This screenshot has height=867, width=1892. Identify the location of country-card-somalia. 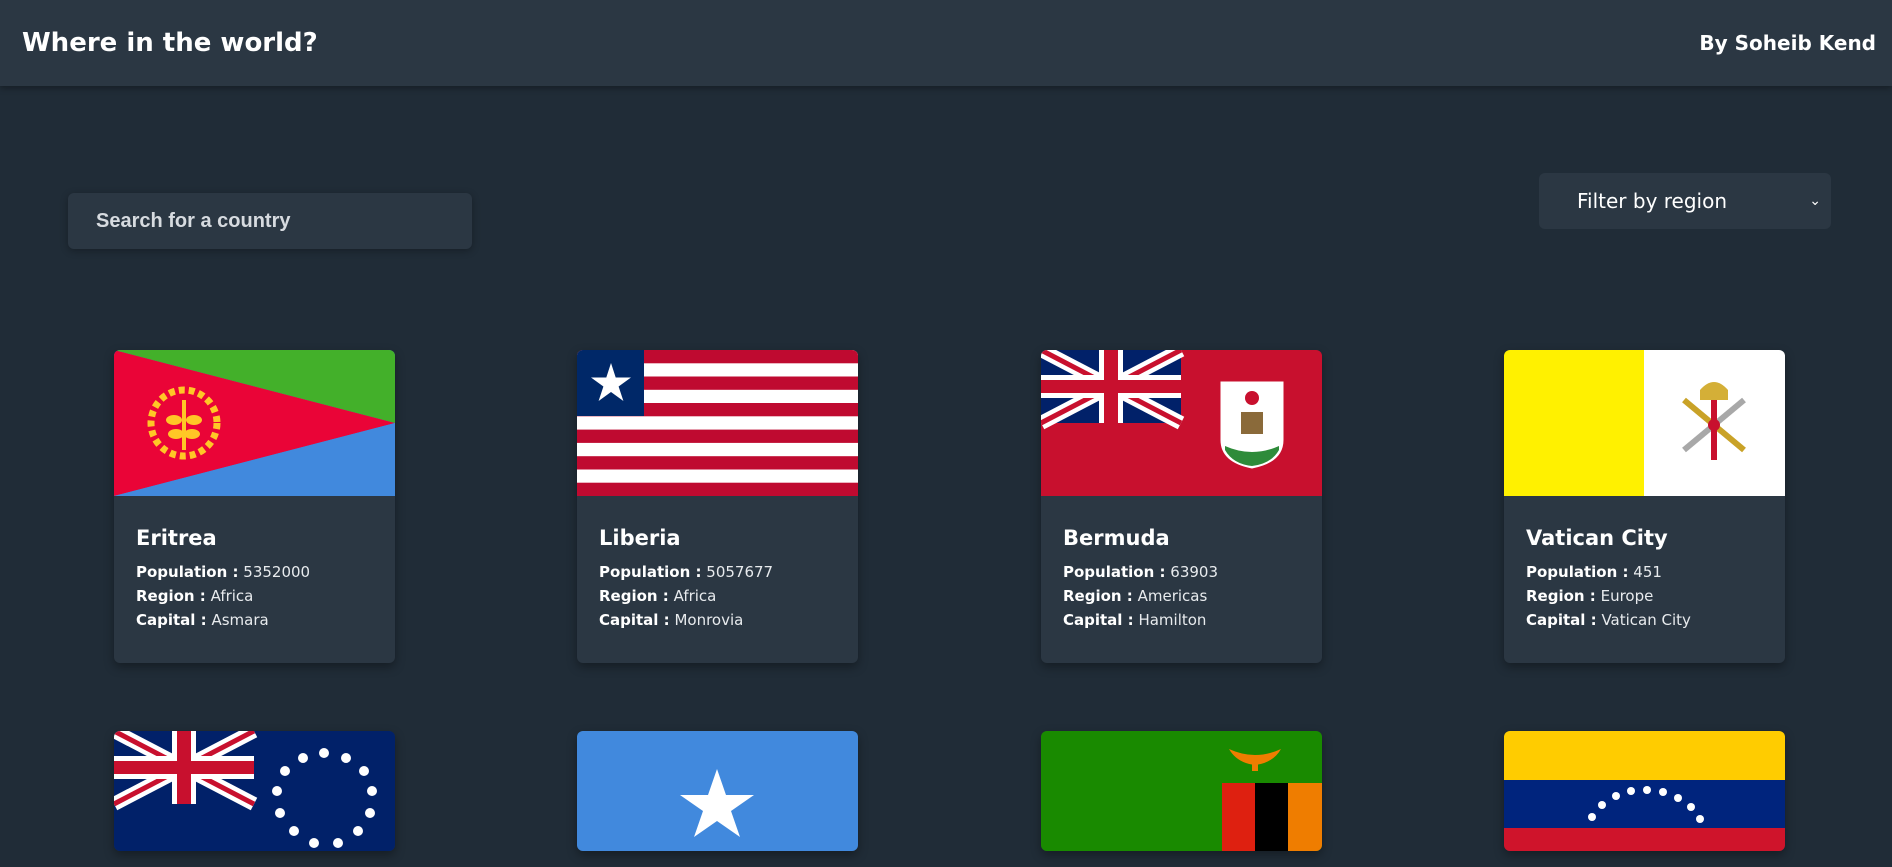
(717, 791).